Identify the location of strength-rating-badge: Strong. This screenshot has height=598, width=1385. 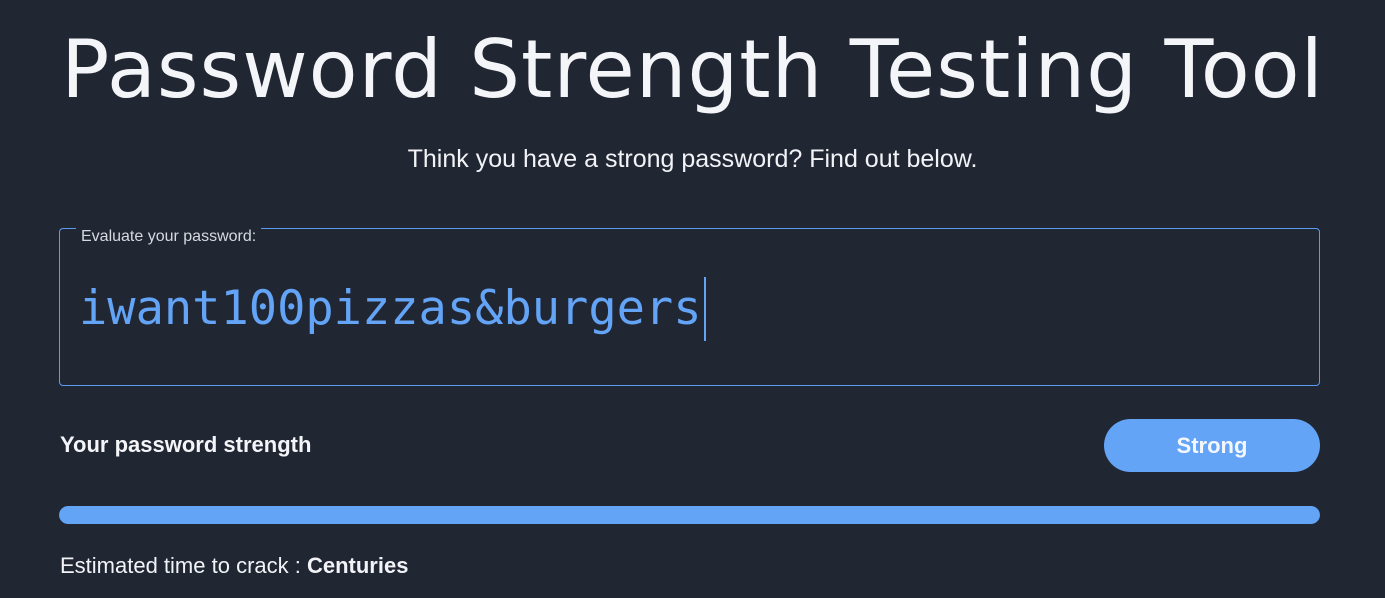
(1212, 445).